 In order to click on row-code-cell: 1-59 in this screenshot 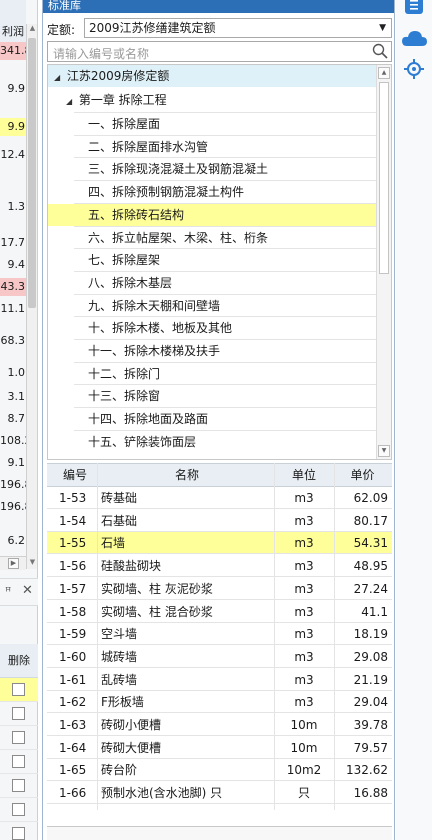, I will do `click(73, 634)`.